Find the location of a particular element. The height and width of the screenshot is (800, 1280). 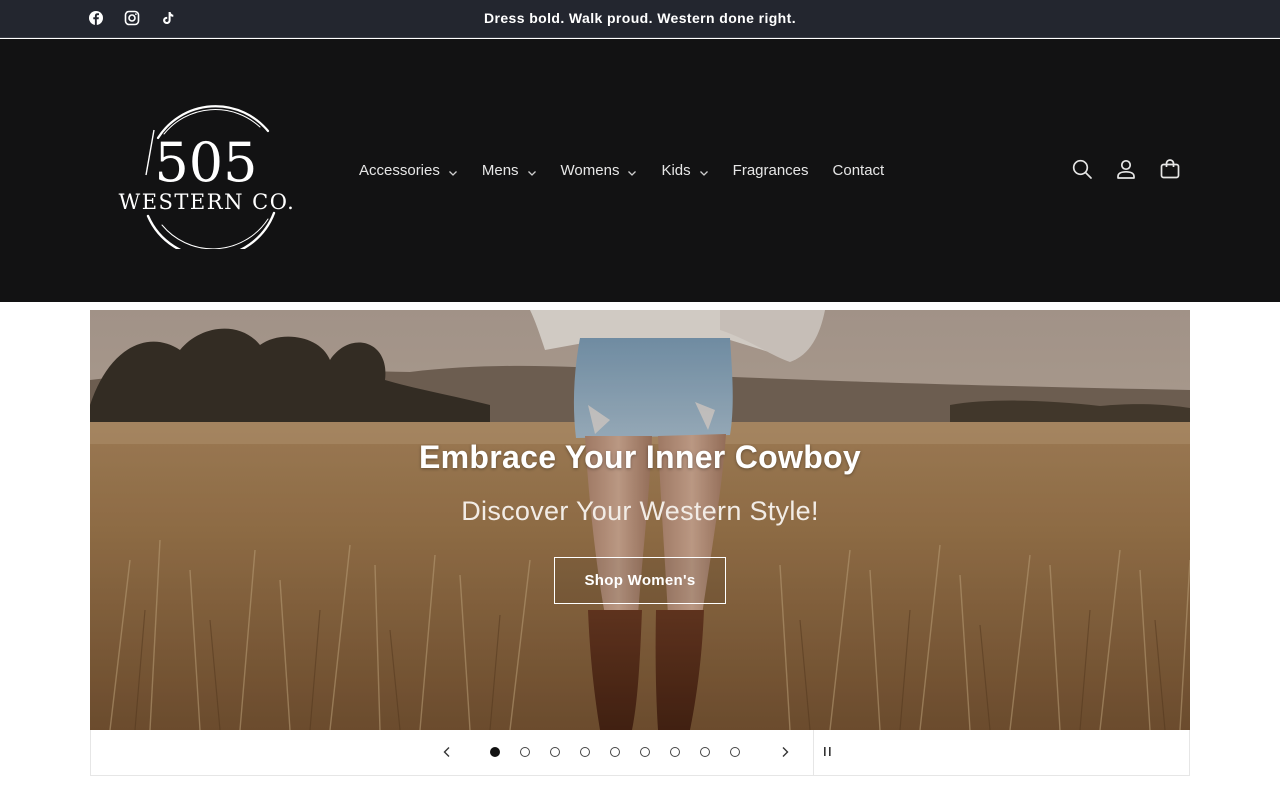

nav-item-womens: Womens is located at coordinates (599, 170).